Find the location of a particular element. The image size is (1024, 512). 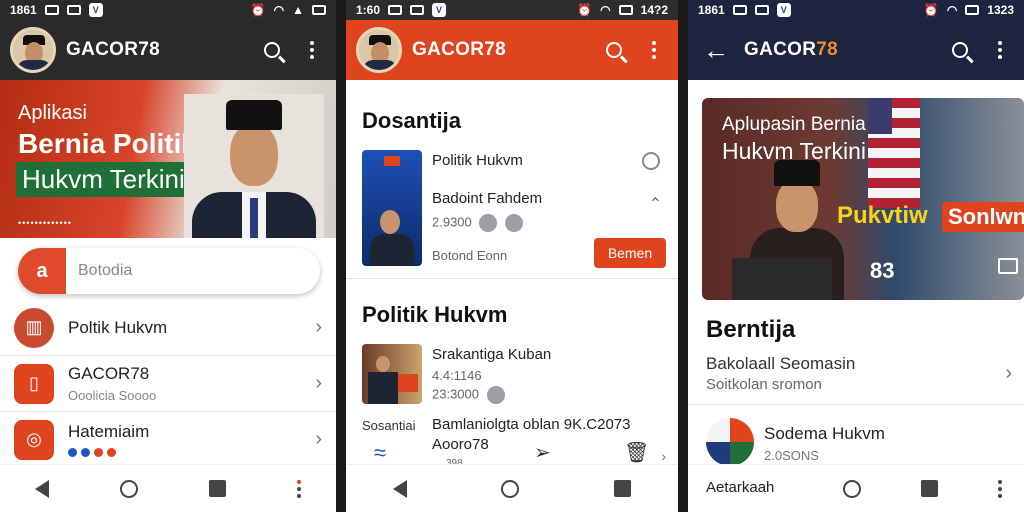

card-line-3-value: 23:3000 is located at coordinates (455, 394).